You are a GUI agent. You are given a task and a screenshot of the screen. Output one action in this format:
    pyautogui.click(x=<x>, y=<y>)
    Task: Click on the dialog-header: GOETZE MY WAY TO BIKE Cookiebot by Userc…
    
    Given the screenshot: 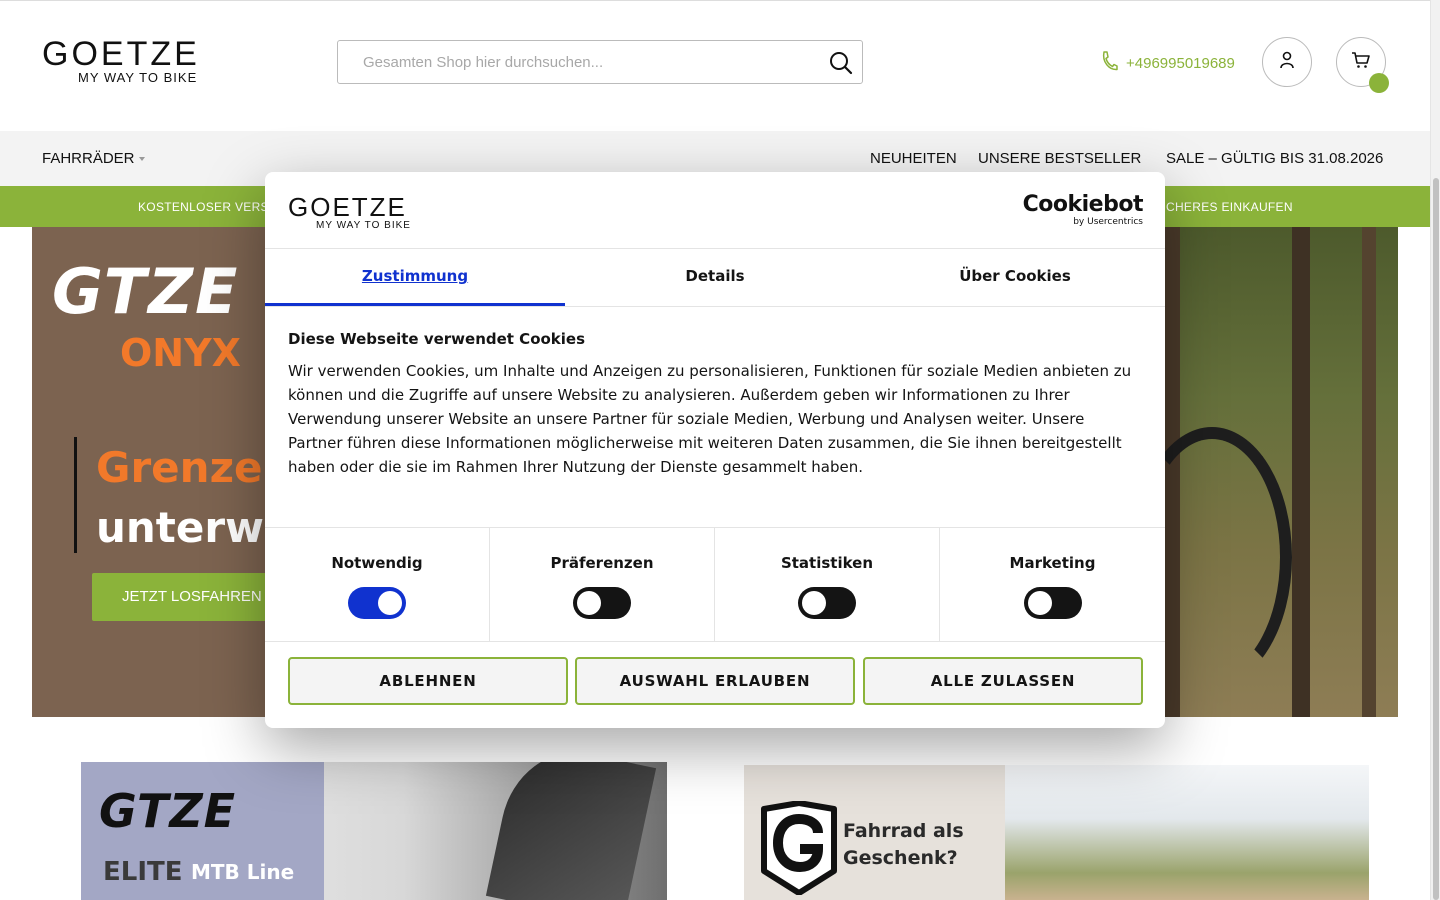 What is the action you would take?
    pyautogui.click(x=715, y=210)
    